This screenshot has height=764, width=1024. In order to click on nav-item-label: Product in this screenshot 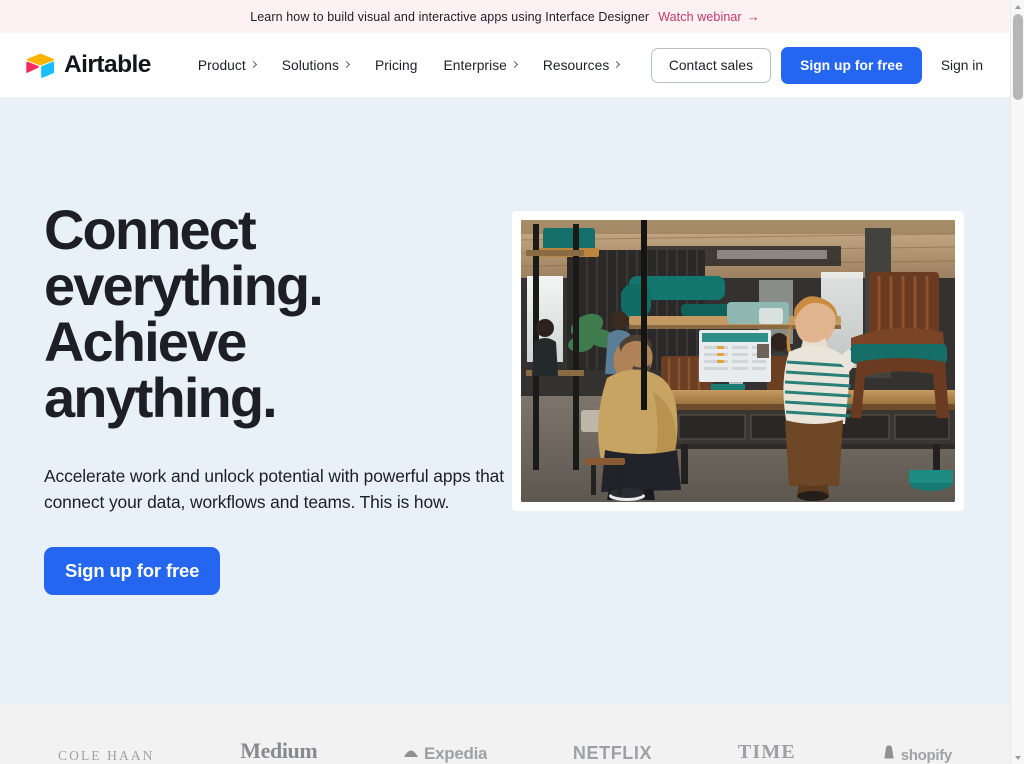, I will do `click(221, 65)`.